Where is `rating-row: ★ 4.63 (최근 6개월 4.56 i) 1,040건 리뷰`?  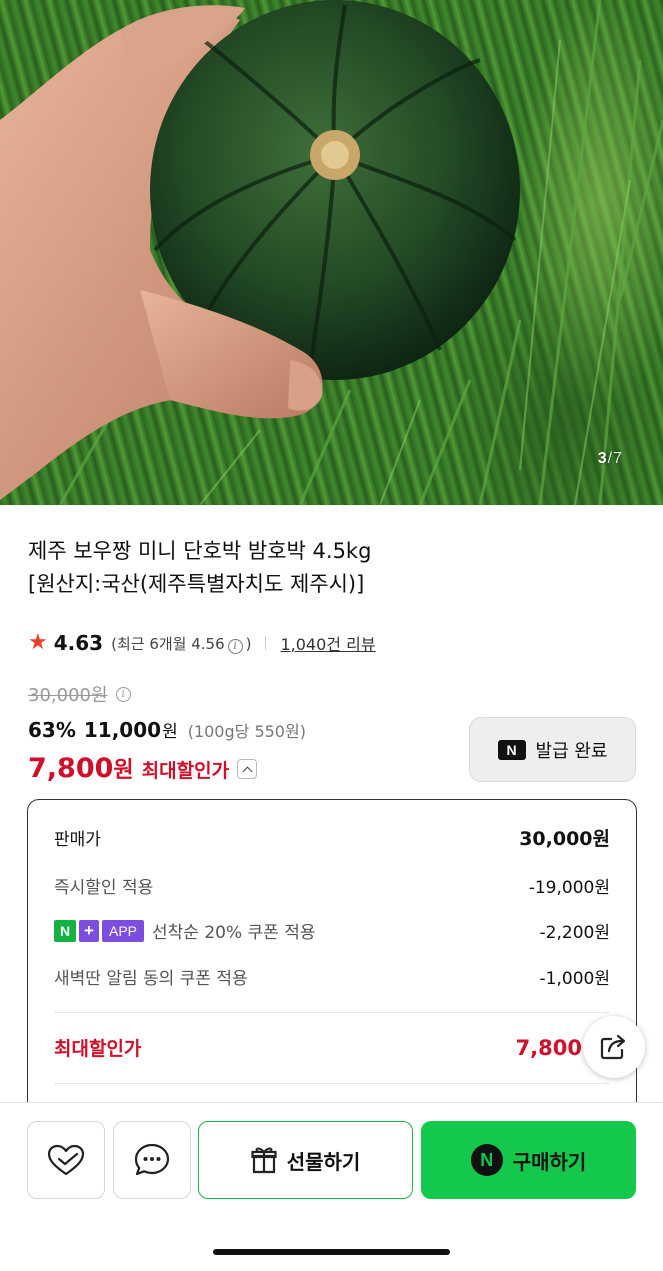 rating-row: ★ 4.63 (최근 6개월 4.56 i) 1,040건 리뷰 is located at coordinates (202, 643).